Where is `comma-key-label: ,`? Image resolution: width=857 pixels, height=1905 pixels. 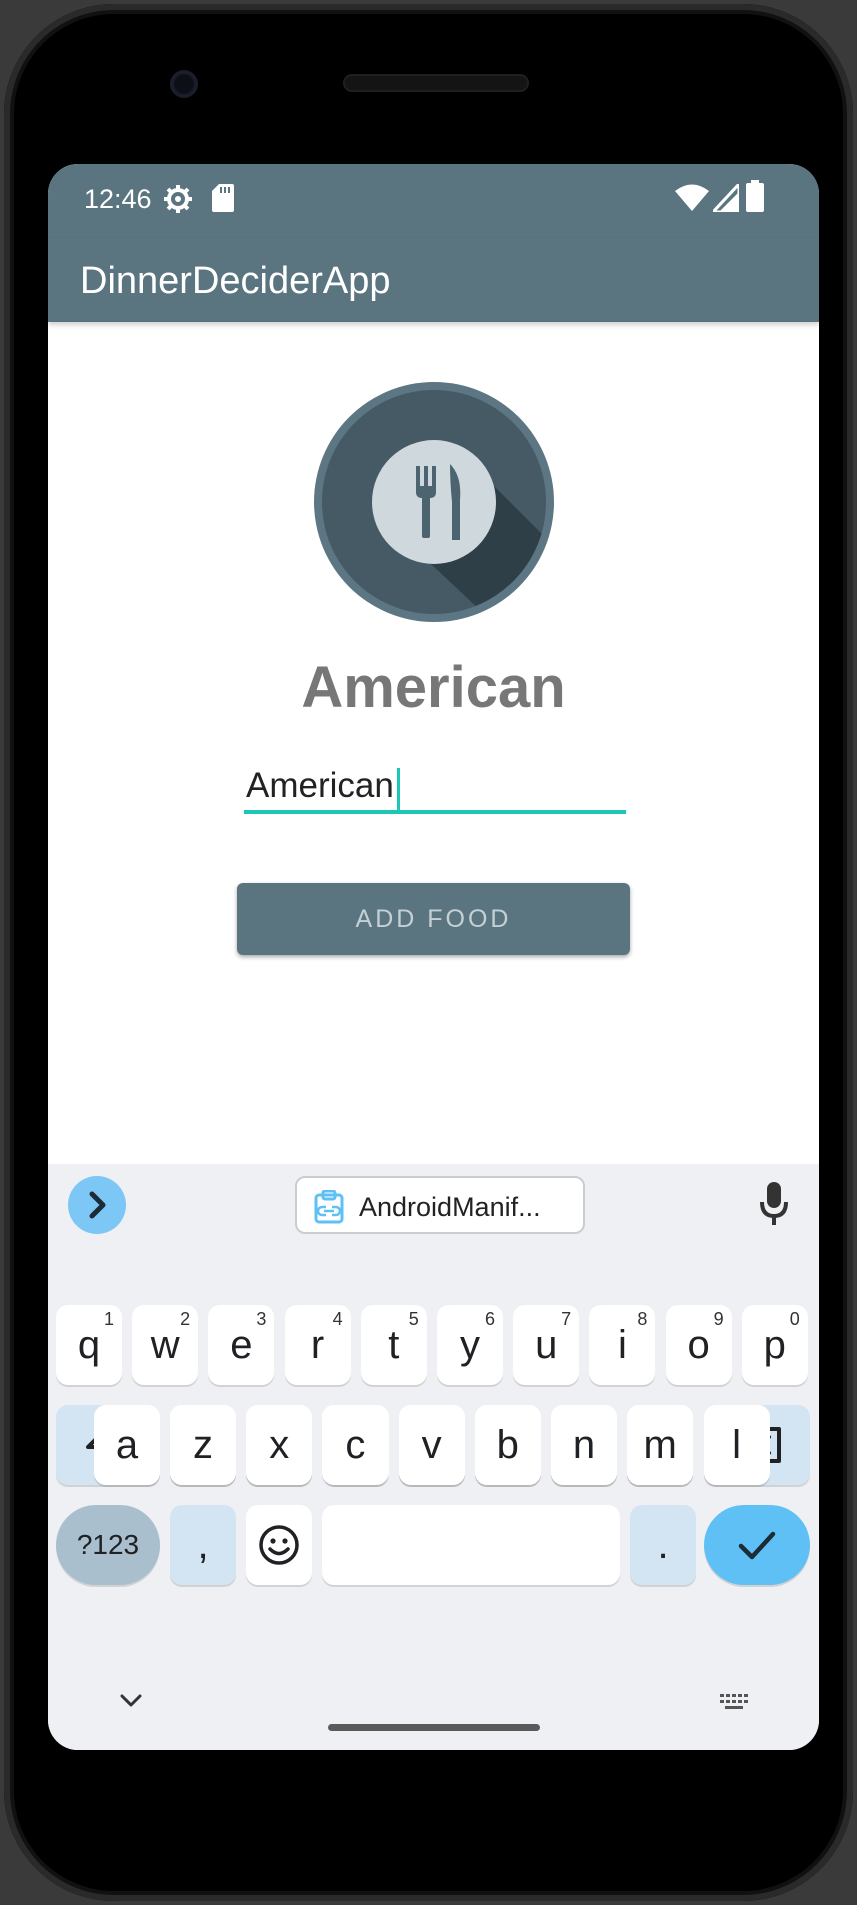 comma-key-label: , is located at coordinates (203, 1544).